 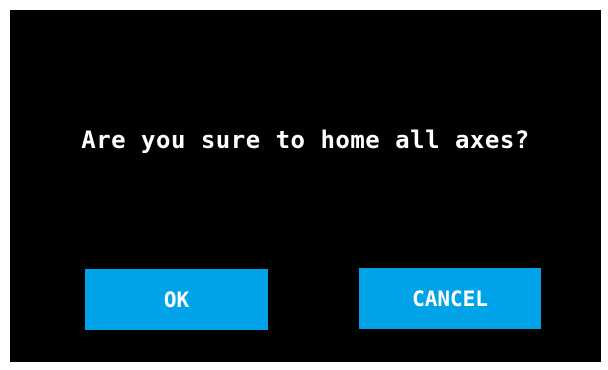 What do you see at coordinates (176, 299) in the screenshot?
I see `ok-button: OK` at bounding box center [176, 299].